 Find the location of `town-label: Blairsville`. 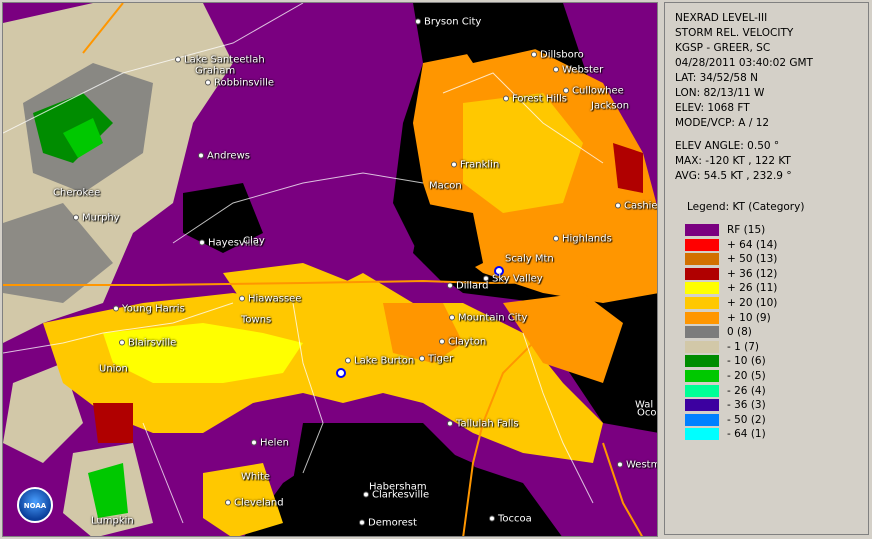

town-label: Blairsville is located at coordinates (147, 343).